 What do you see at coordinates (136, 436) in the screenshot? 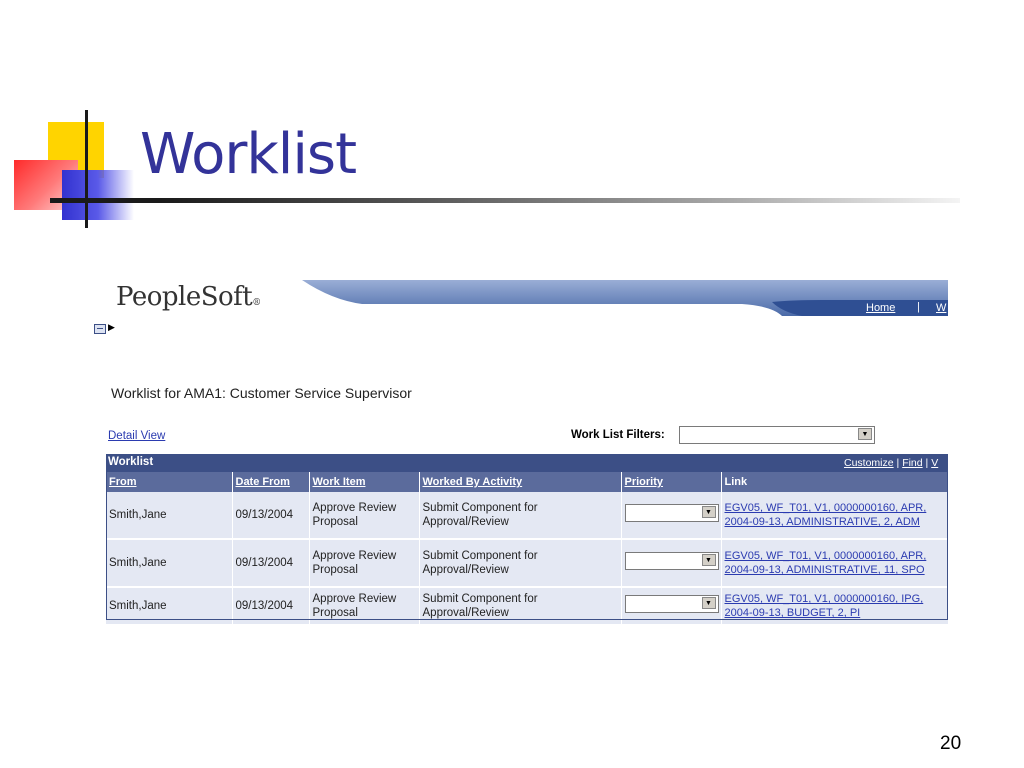
I see `detail-view-link: Detail View` at bounding box center [136, 436].